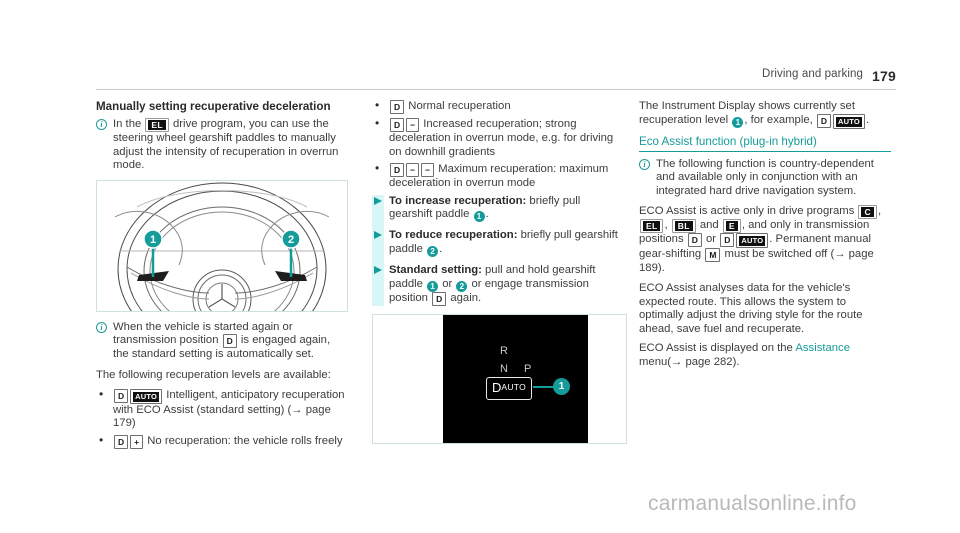  What do you see at coordinates (453, 235) in the screenshot?
I see `action-lead: To reduce recuperation:` at bounding box center [453, 235].